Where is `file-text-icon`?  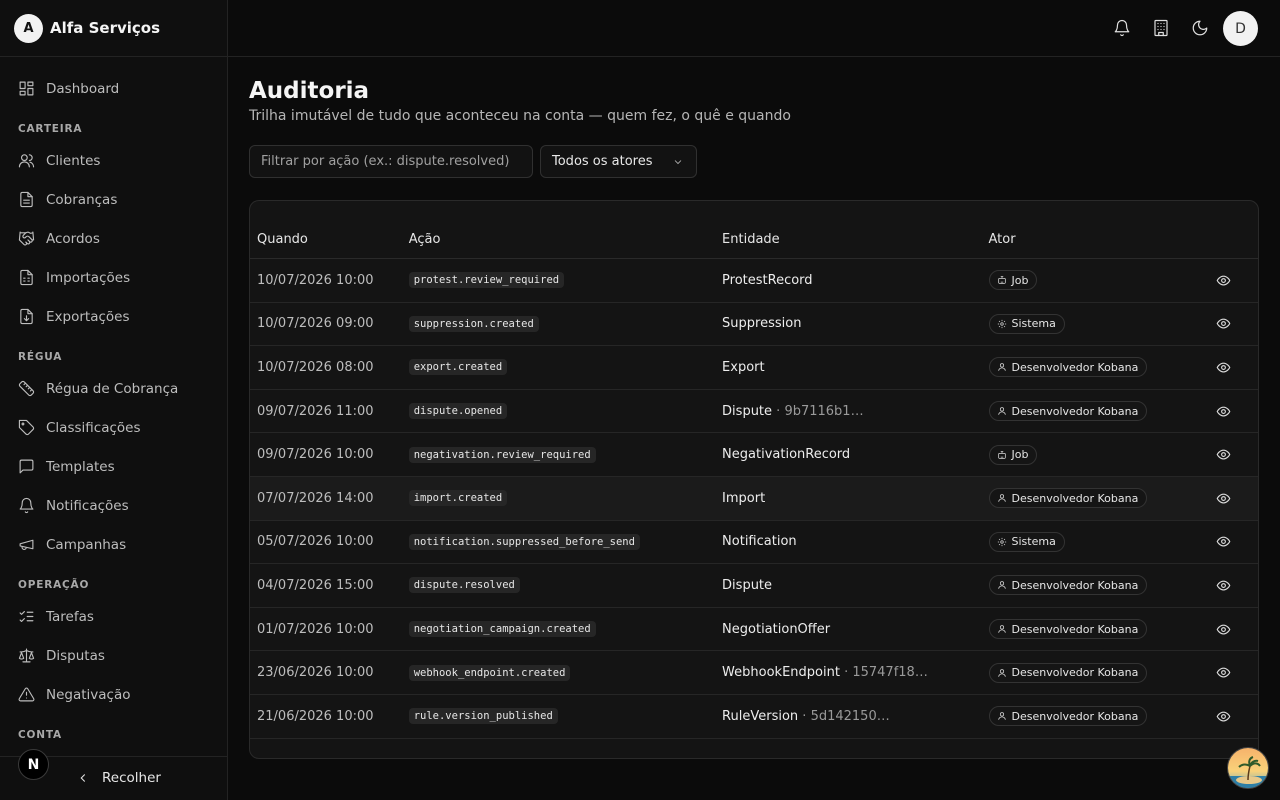
file-text-icon is located at coordinates (26, 199).